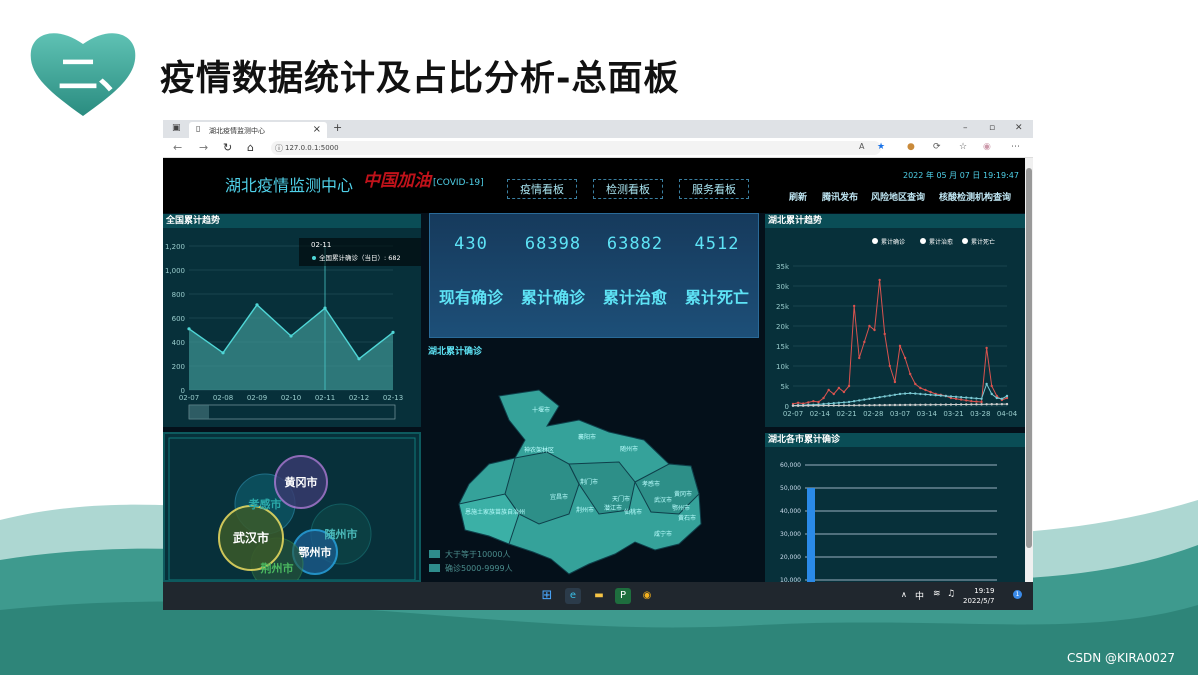 The width and height of the screenshot is (1198, 675). Describe the element at coordinates (337, 127) in the screenshot. I see `new-tab-icon: +` at that location.